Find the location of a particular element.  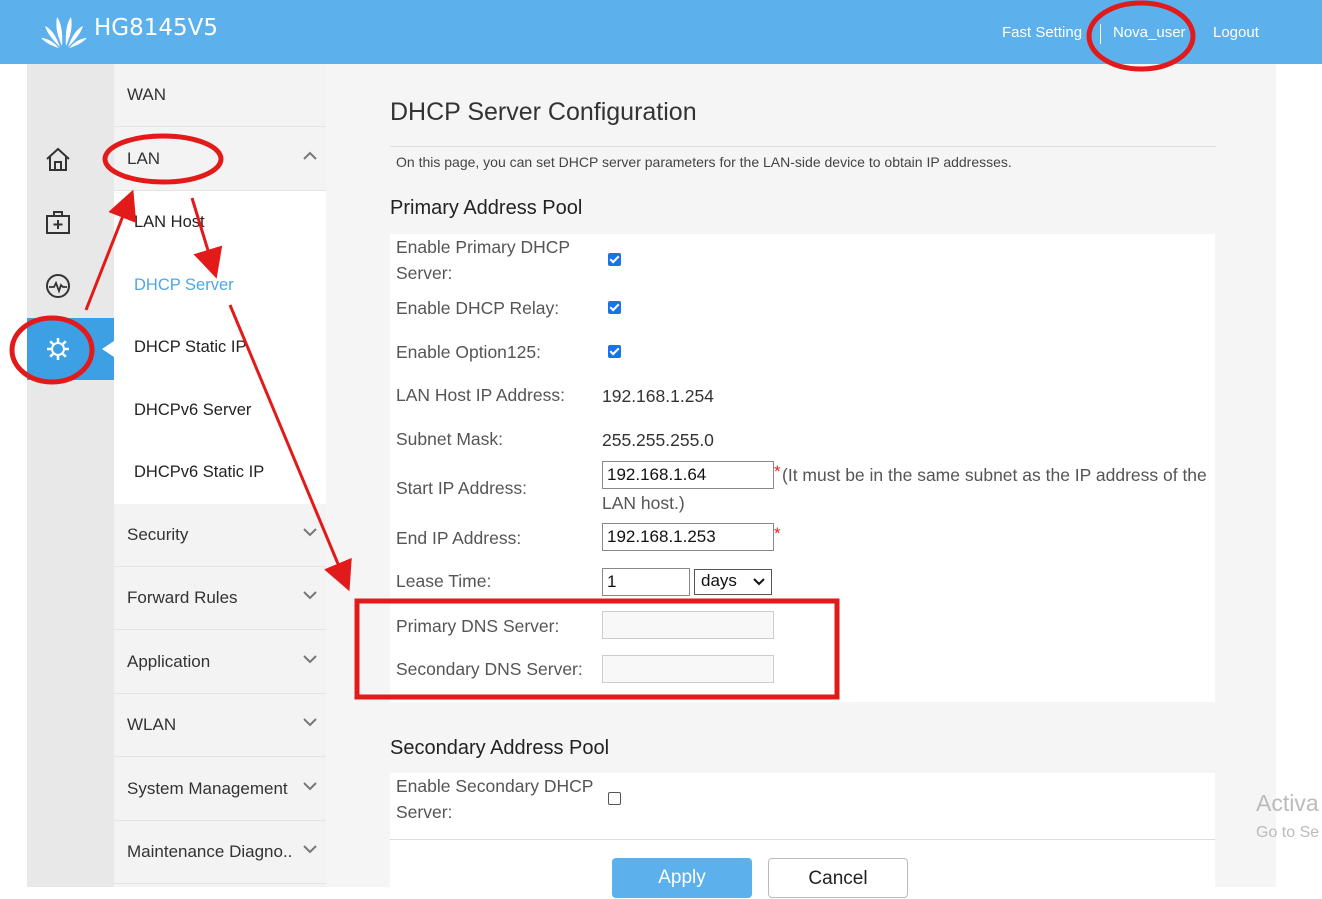

submenu-dhcp-server: DHCP Server is located at coordinates (184, 285).